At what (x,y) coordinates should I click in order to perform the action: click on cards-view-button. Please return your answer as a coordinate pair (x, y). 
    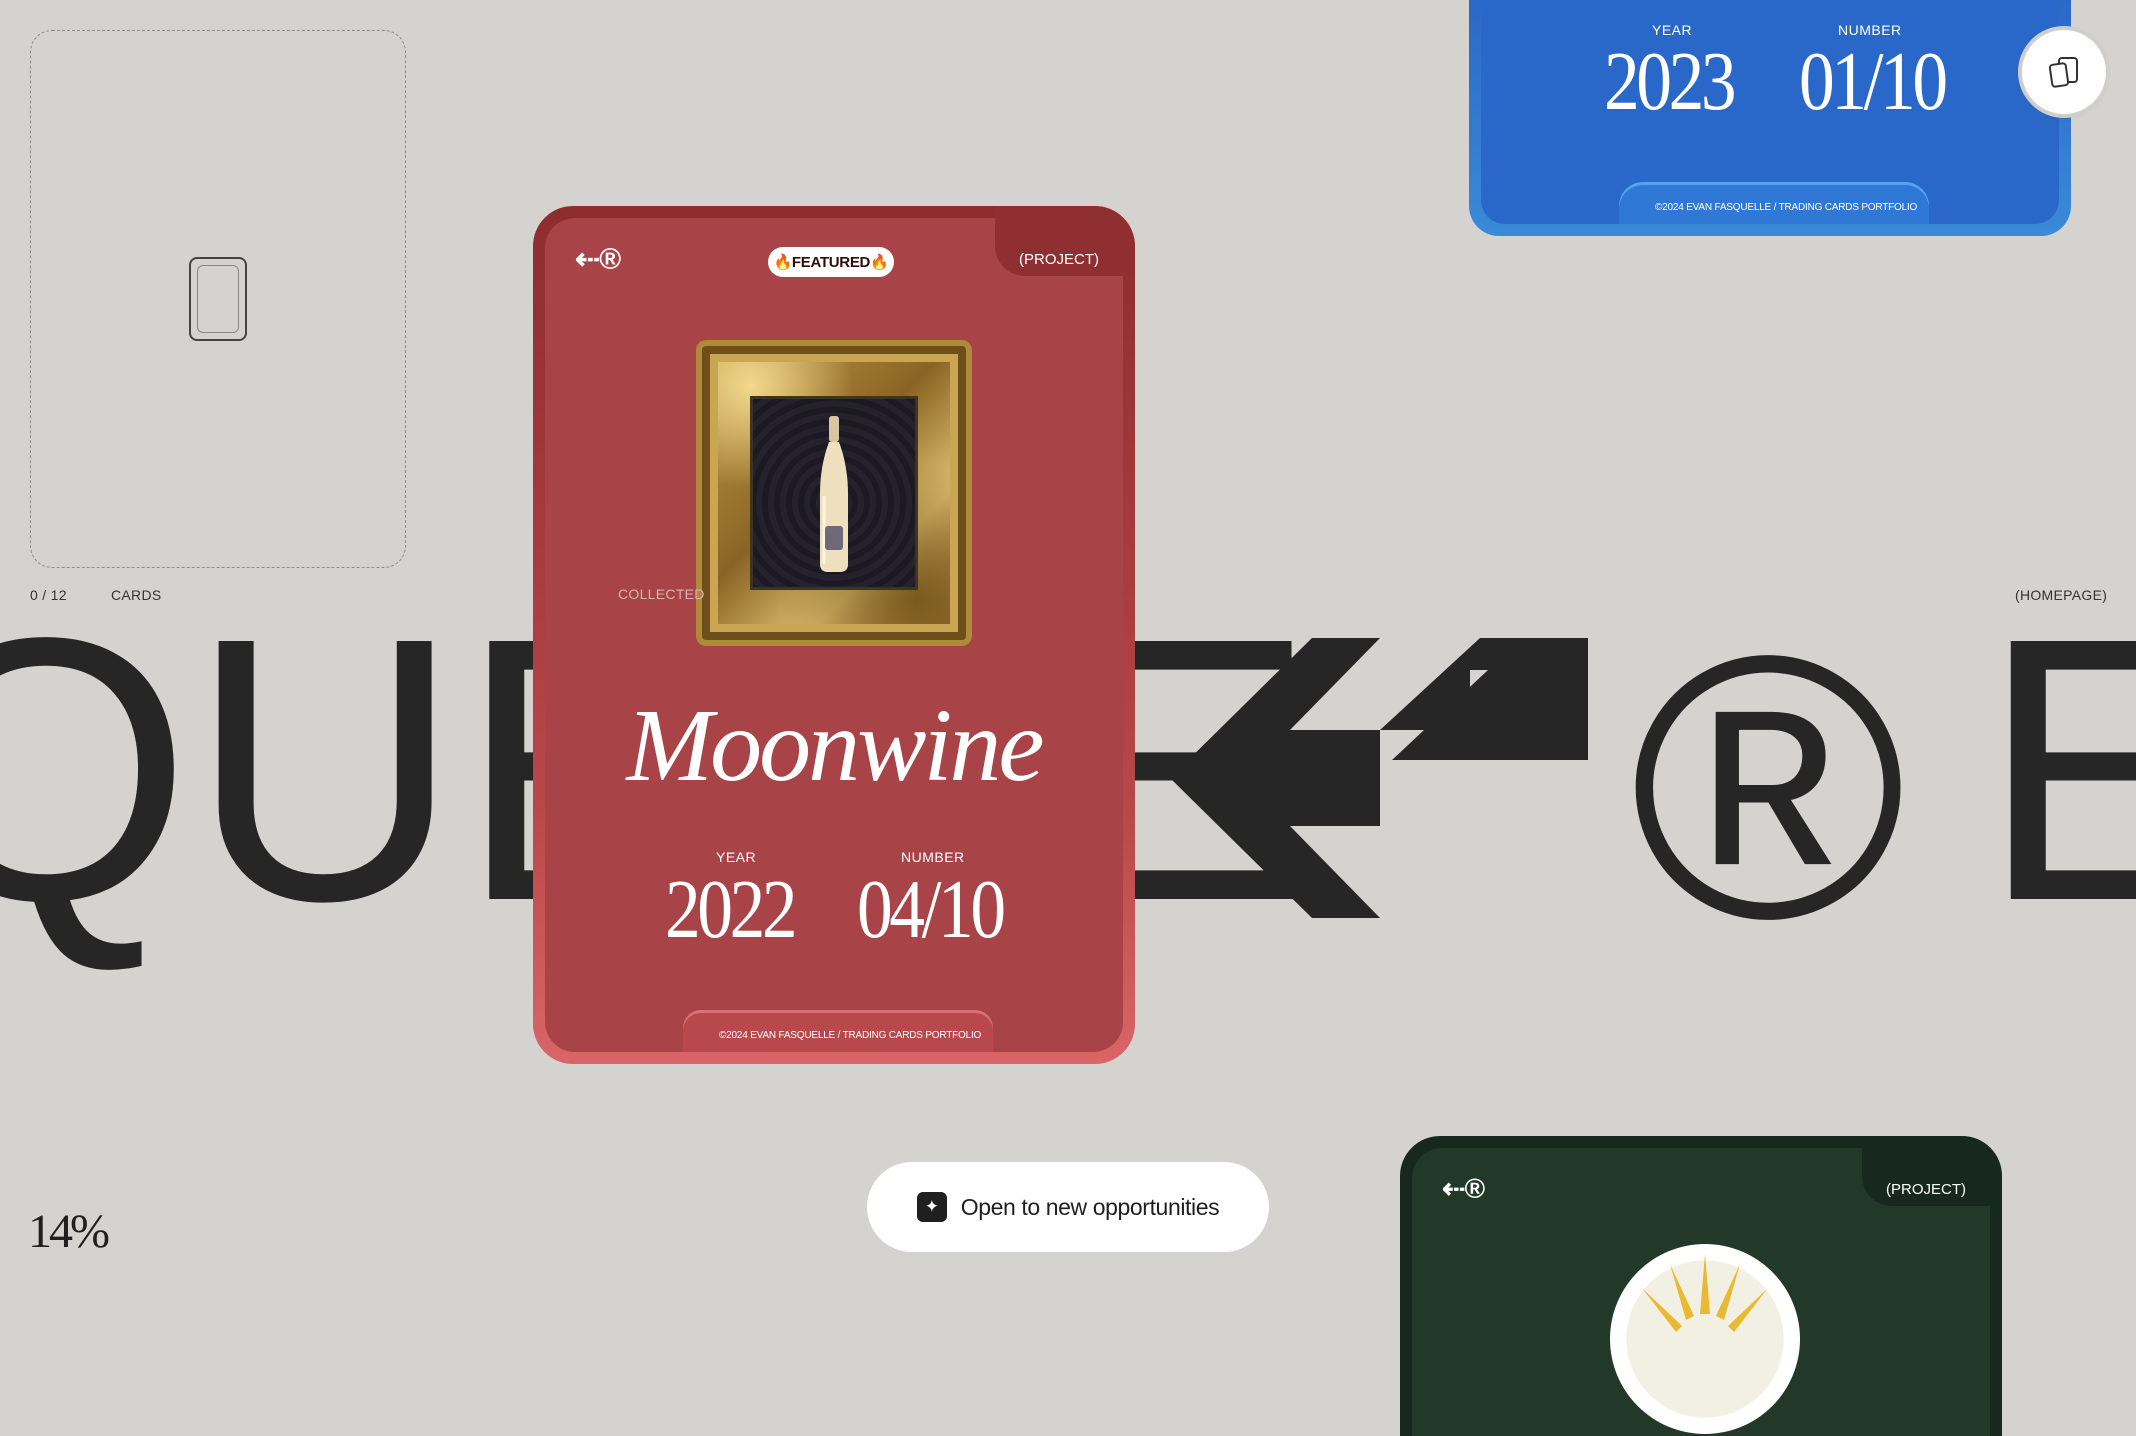
    Looking at the image, I should click on (2064, 72).